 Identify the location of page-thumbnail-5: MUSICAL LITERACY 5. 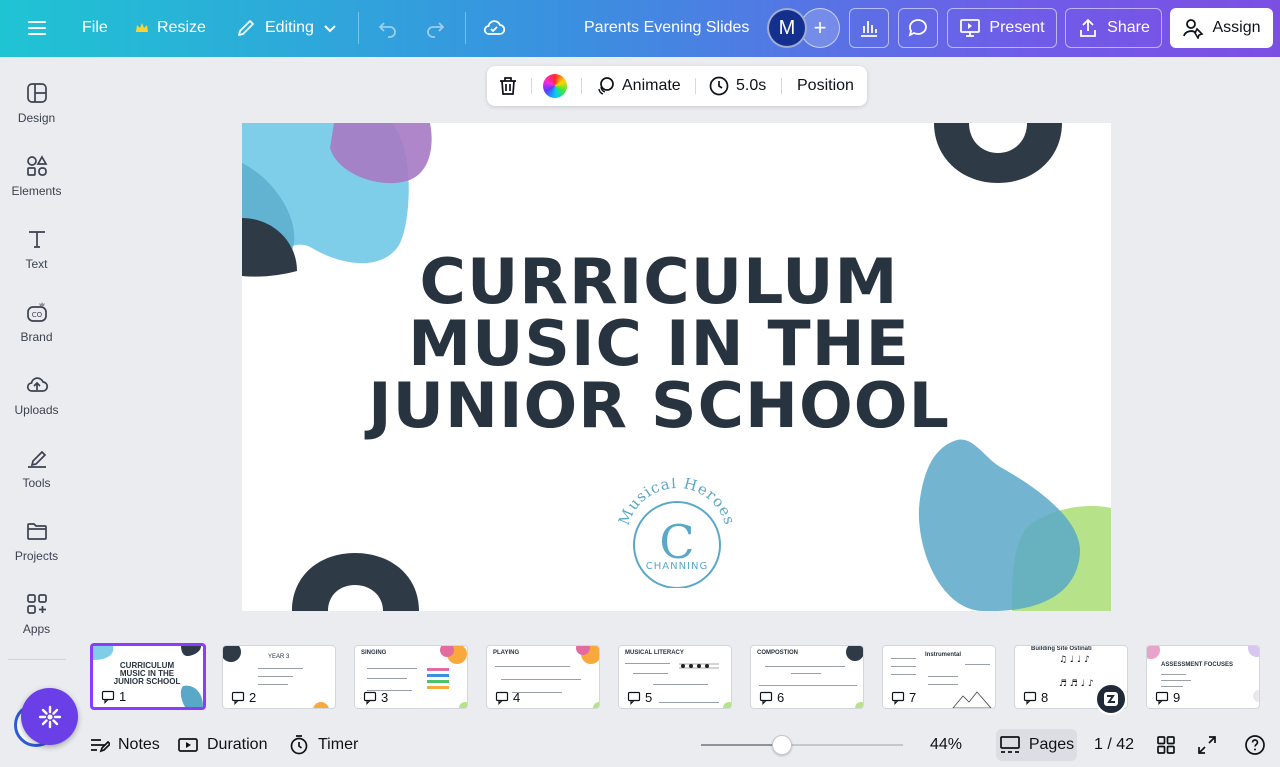
(675, 677).